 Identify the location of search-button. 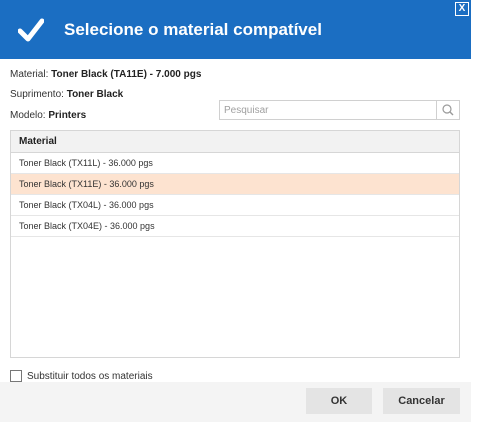
(447, 110).